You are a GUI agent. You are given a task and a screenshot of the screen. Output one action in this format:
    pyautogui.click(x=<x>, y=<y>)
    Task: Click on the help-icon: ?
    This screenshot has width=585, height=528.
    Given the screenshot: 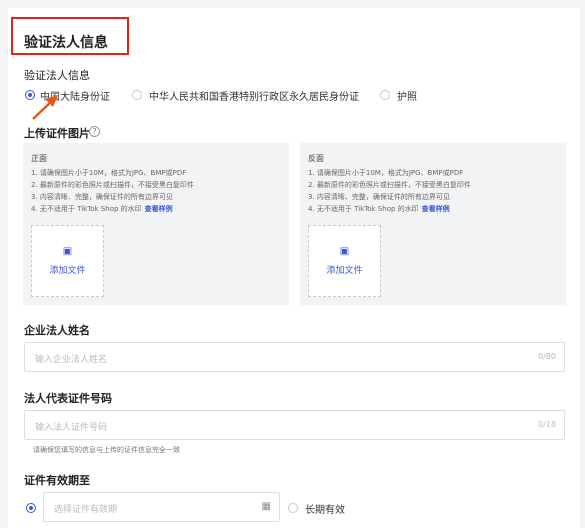 What is the action you would take?
    pyautogui.click(x=94, y=131)
    